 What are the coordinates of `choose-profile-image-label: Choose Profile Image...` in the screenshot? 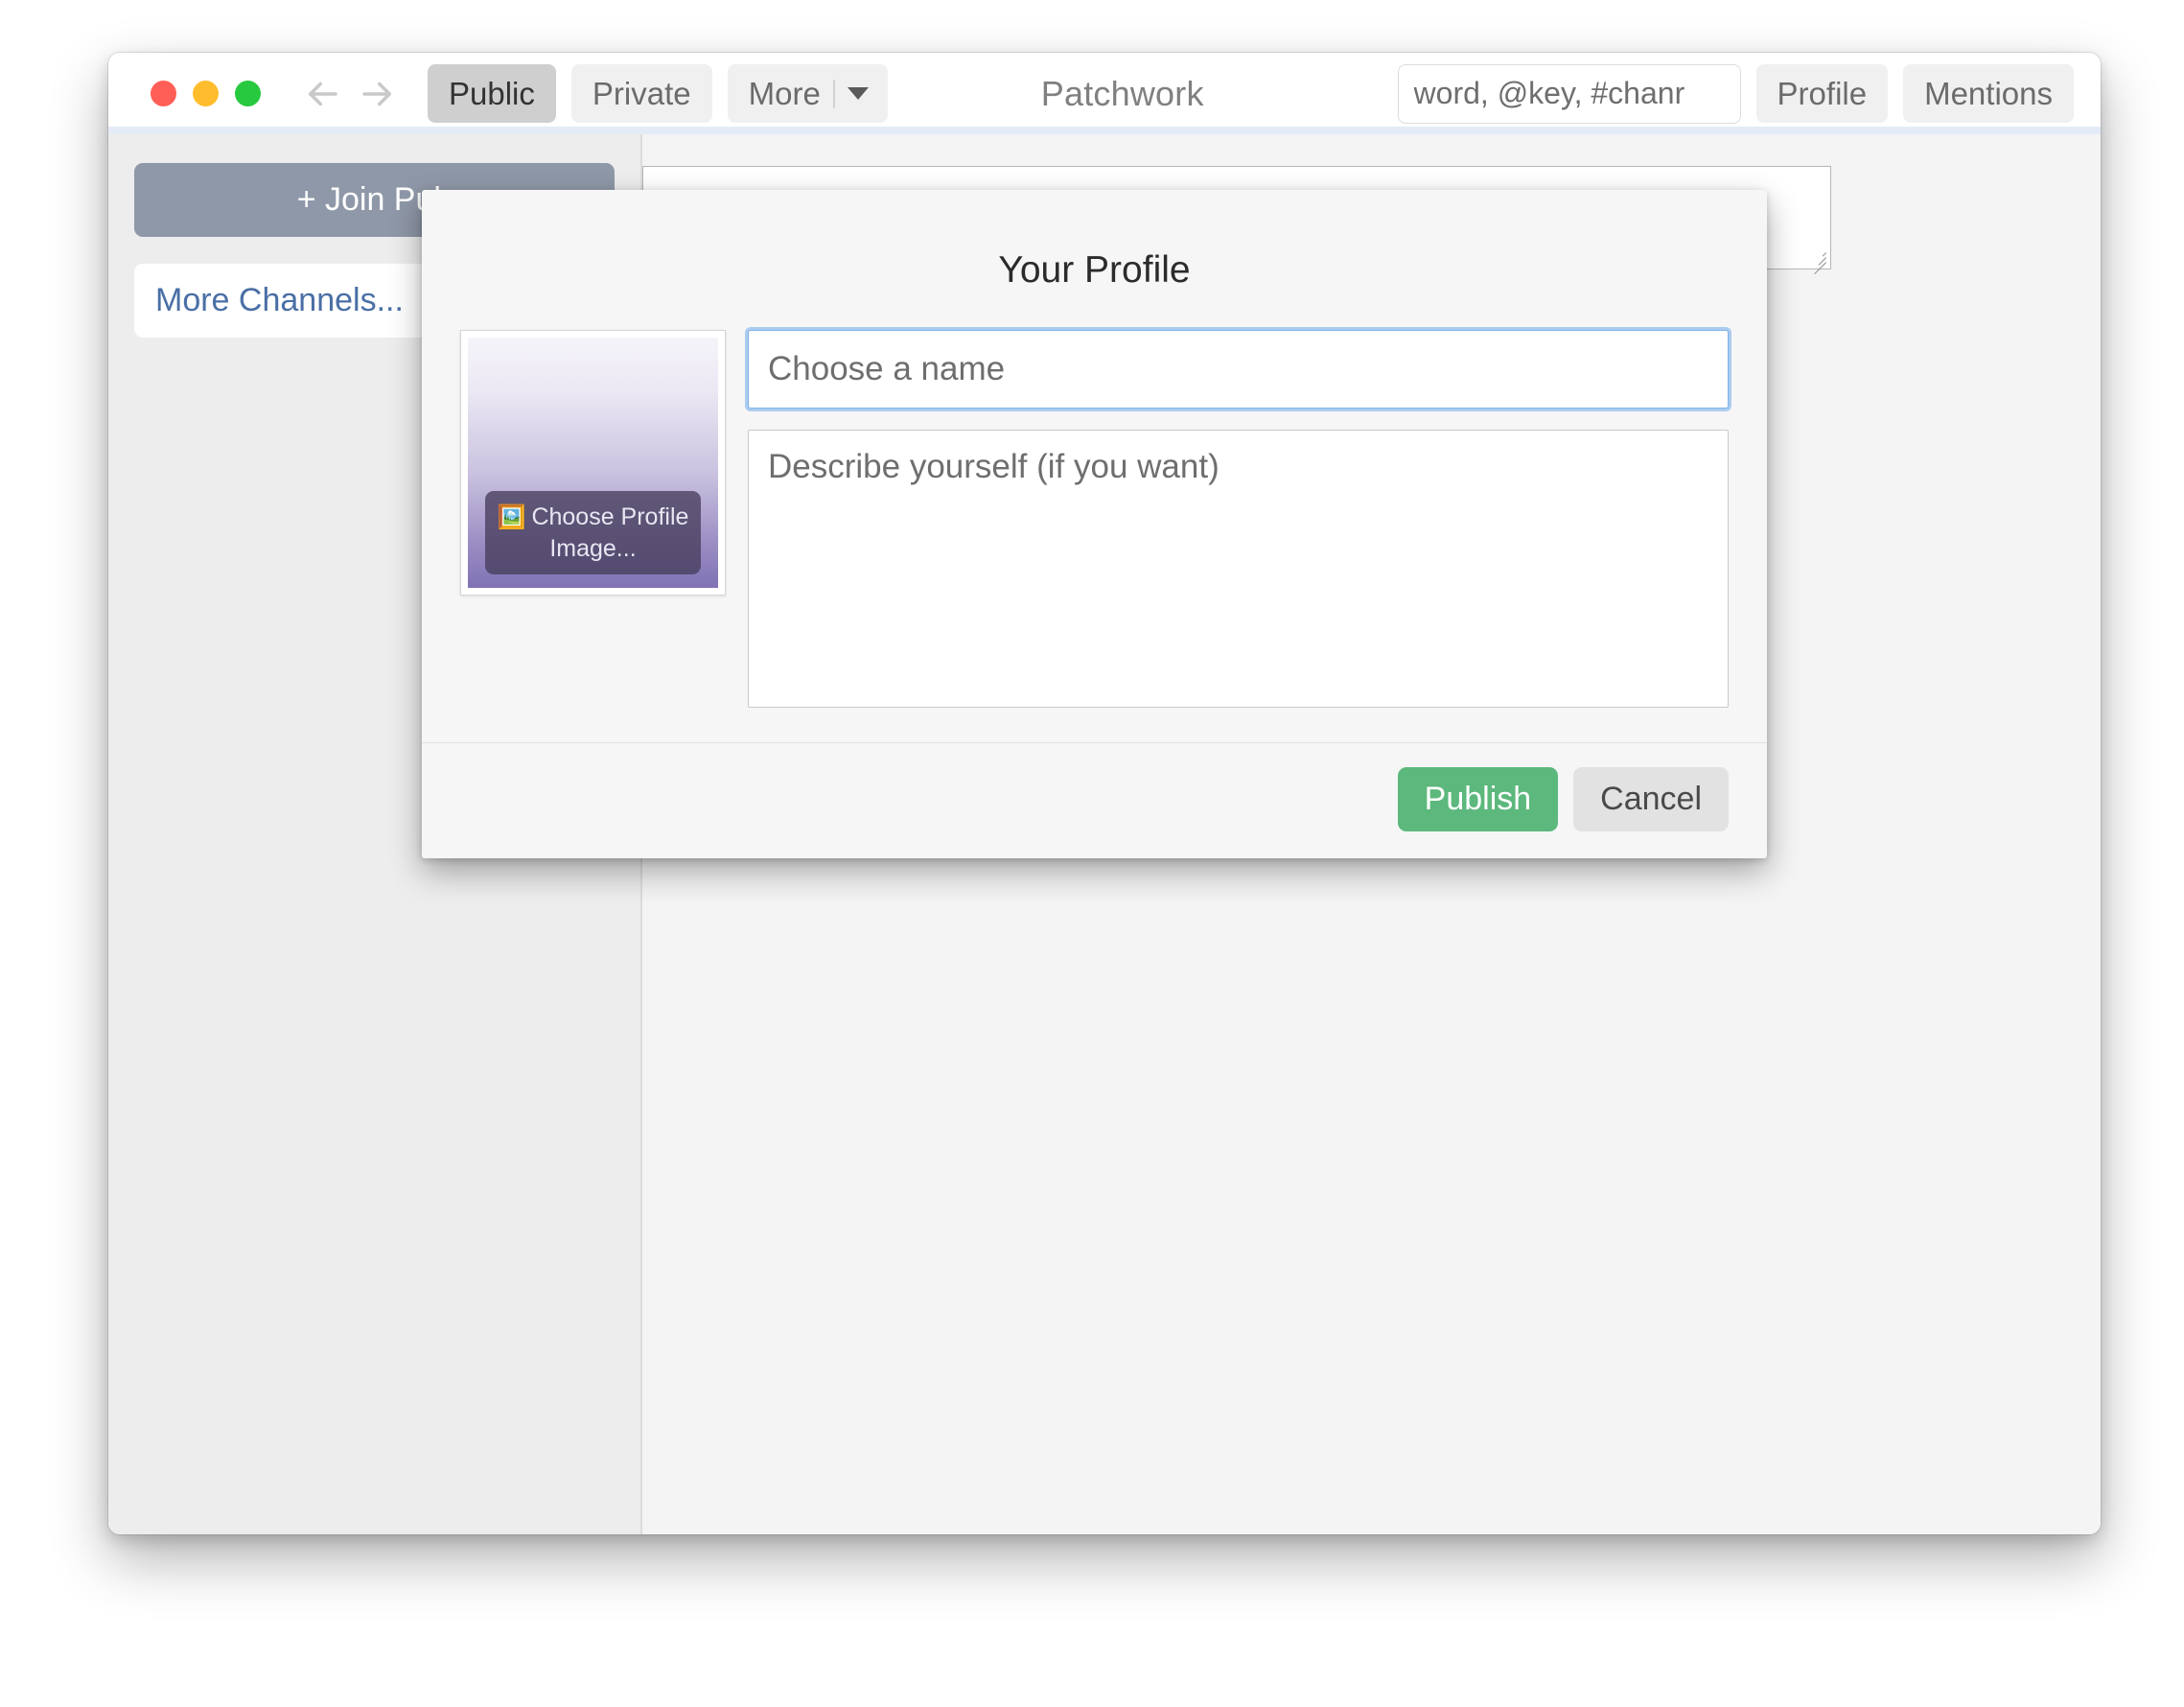 It's located at (610, 533).